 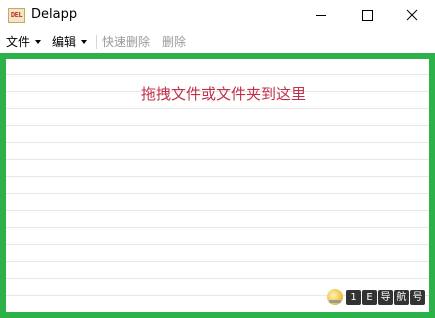 I want to click on menu-bar: 文件 编辑 快速删除 删除, so click(x=217, y=42).